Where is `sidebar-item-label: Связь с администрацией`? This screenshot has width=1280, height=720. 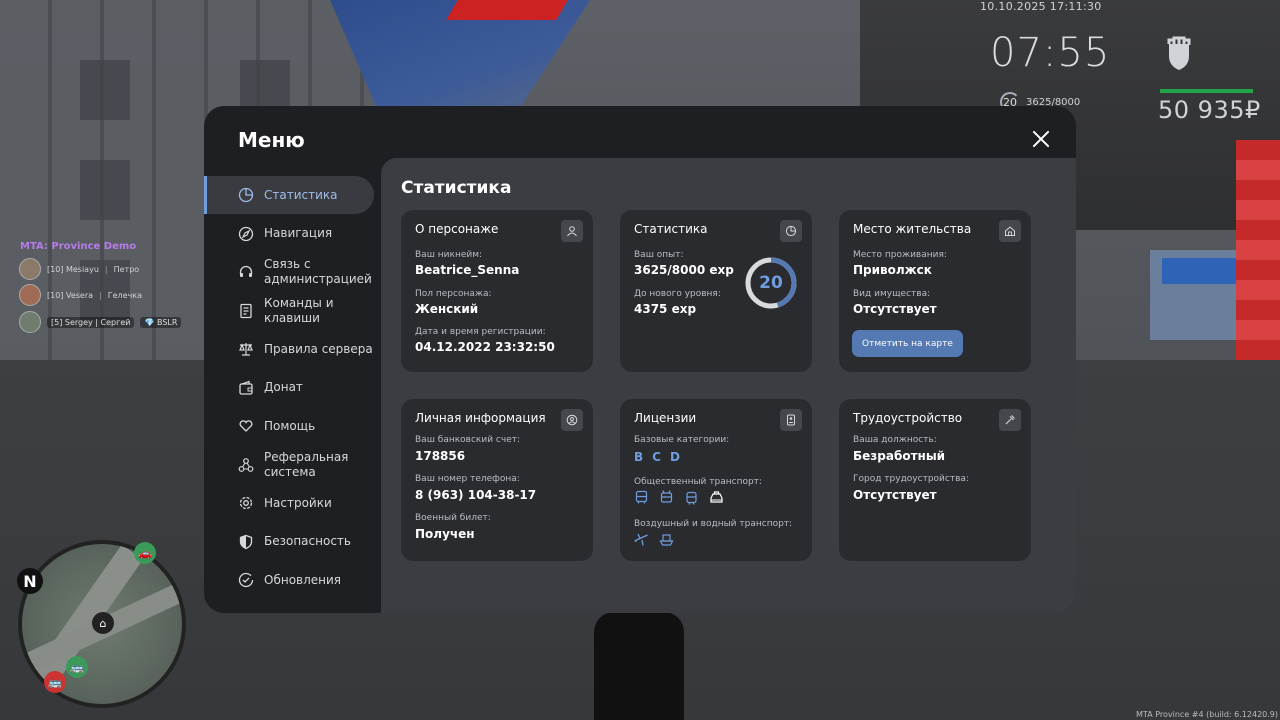
sidebar-item-label: Связь с администрацией is located at coordinates (318, 271).